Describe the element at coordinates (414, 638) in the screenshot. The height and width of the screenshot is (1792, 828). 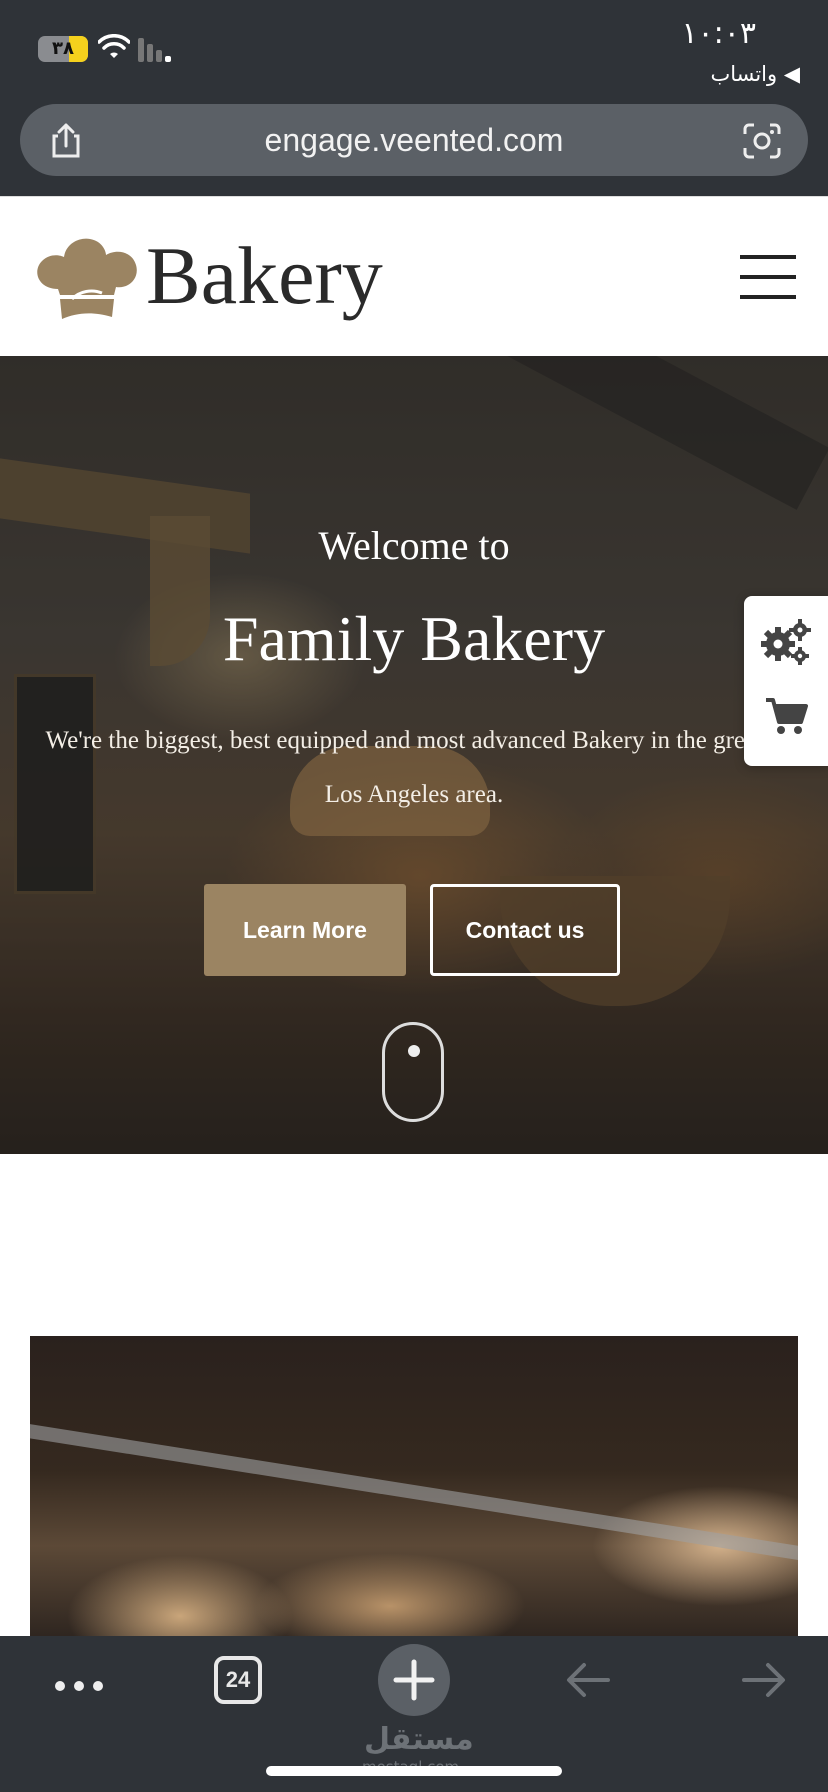
I see `hero-title: Family Bakery` at that location.